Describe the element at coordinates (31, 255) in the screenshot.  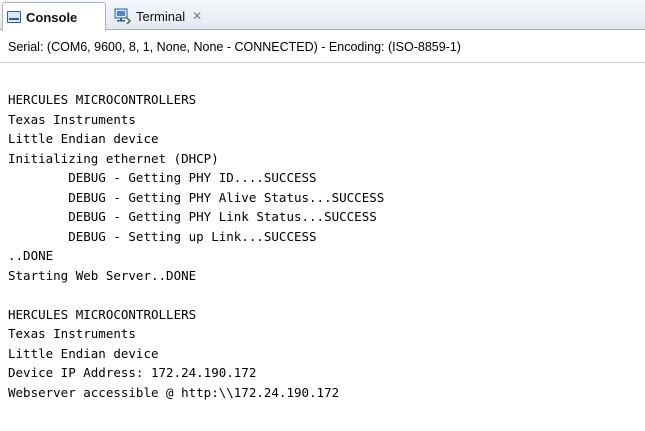
I see `console-line: ..DONE` at that location.